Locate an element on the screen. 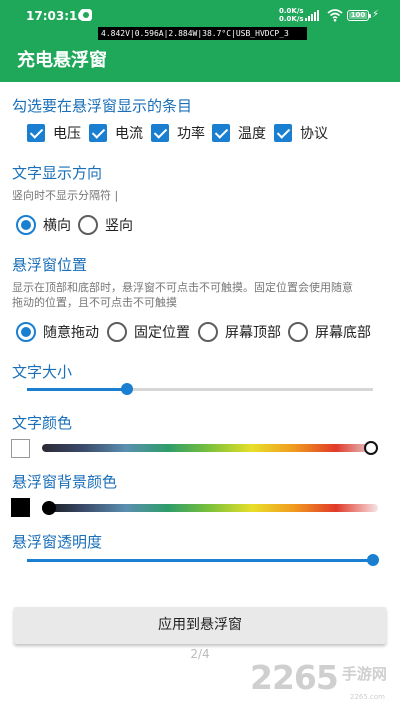 The width and height of the screenshot is (400, 711). checkbox-protocol: 协议 is located at coordinates (301, 133).